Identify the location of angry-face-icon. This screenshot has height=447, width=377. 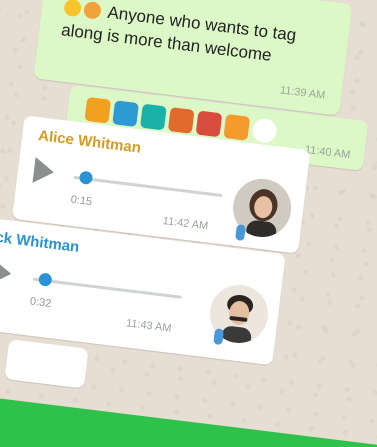
(92, 10).